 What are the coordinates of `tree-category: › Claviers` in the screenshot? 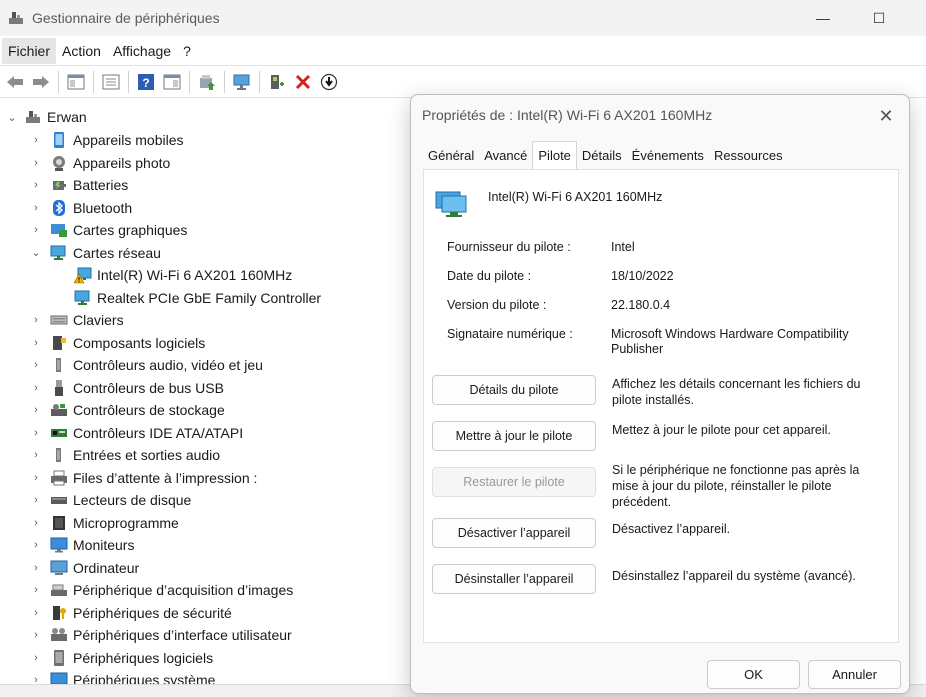 It's located at (76, 320).